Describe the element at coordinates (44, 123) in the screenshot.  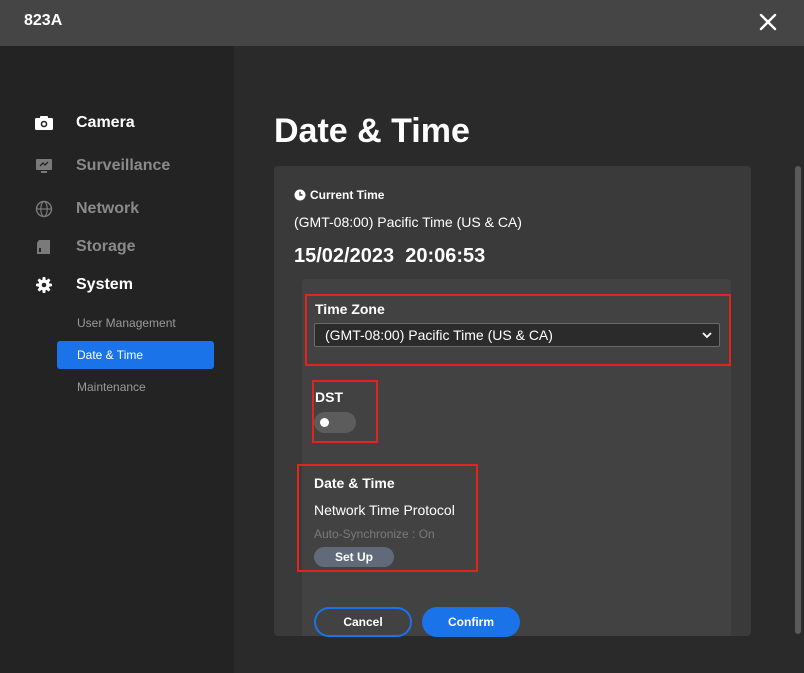
I see `camera-icon` at that location.